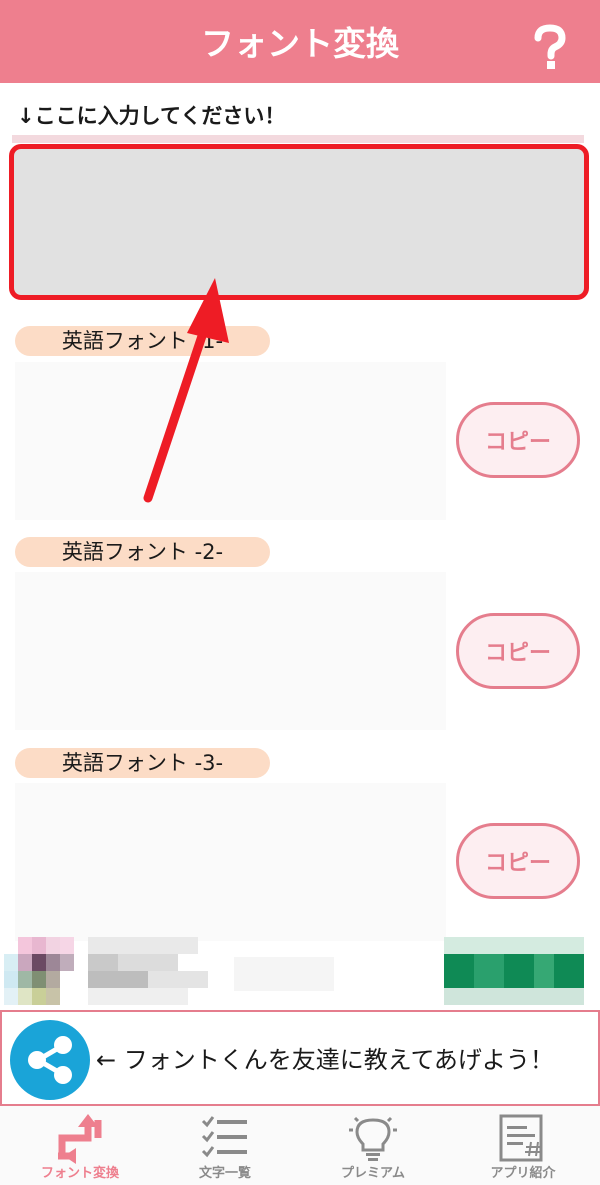  What do you see at coordinates (295, 972) in the screenshot?
I see `ad-banner` at bounding box center [295, 972].